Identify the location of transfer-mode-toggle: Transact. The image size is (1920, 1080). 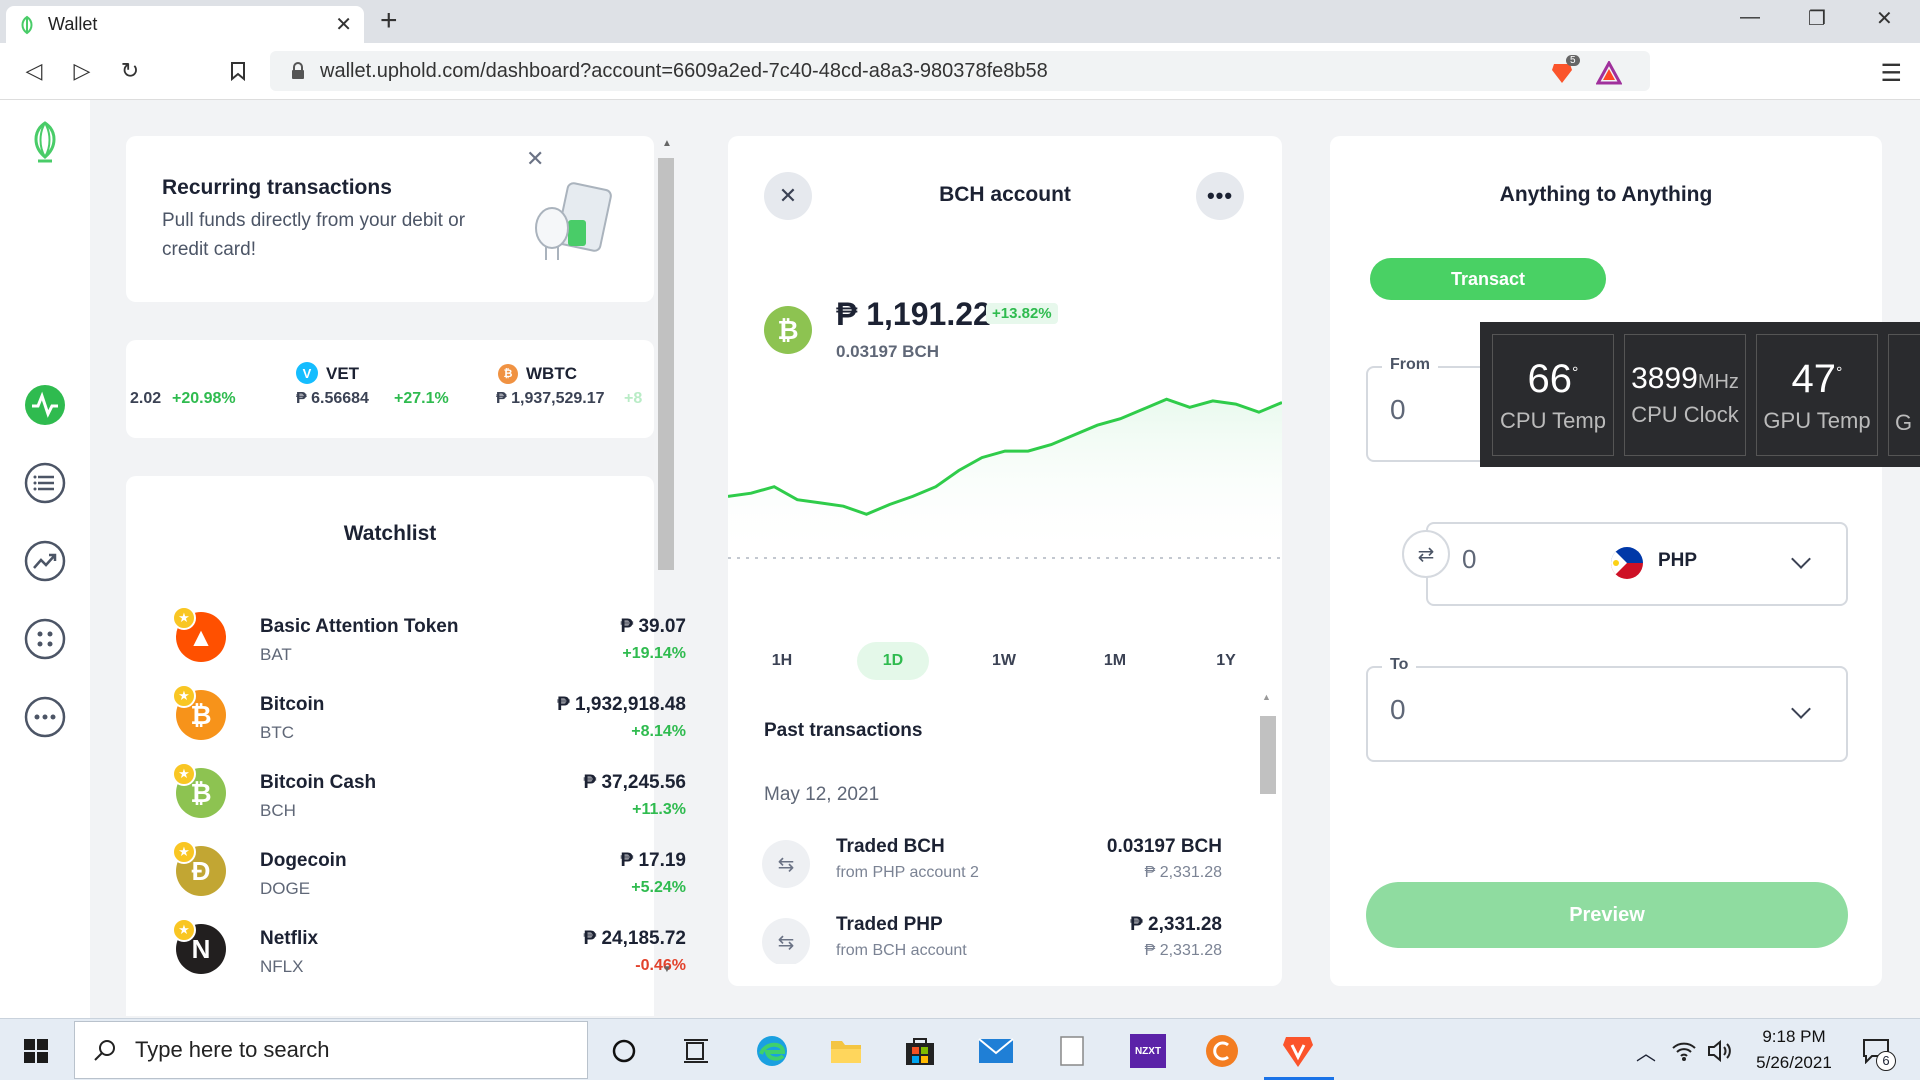
(1488, 279).